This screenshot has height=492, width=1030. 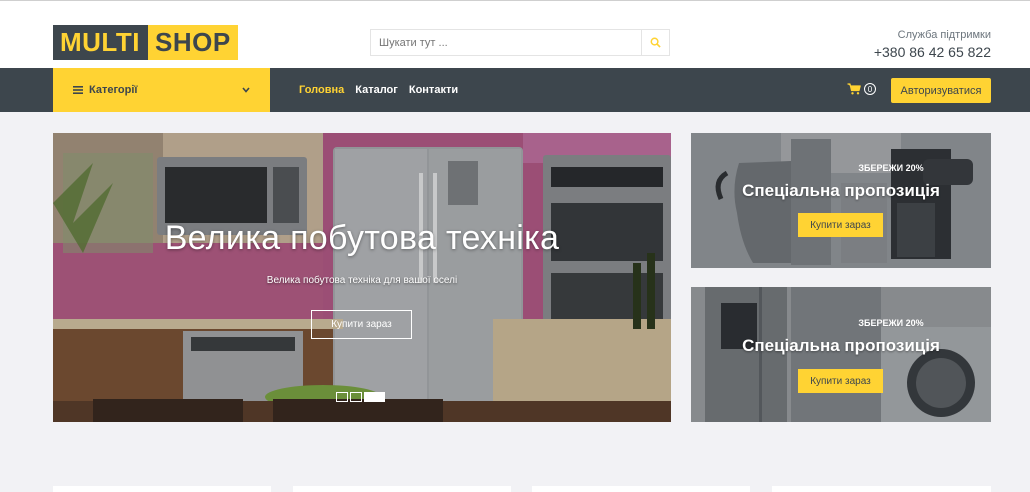 I want to click on search-icon, so click(x=655, y=42).